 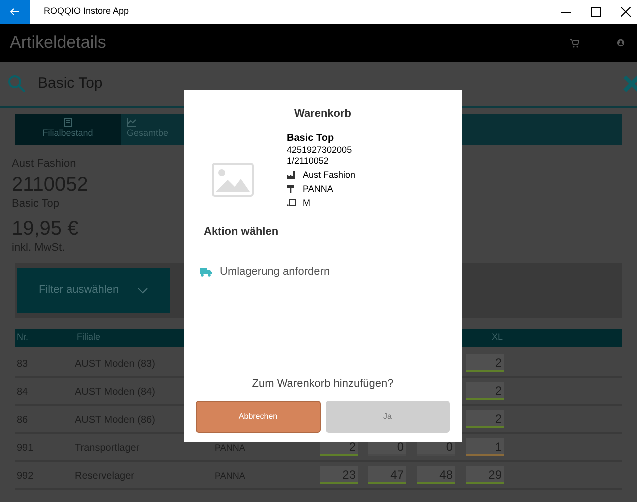 I want to click on size-label: M, so click(x=306, y=203).